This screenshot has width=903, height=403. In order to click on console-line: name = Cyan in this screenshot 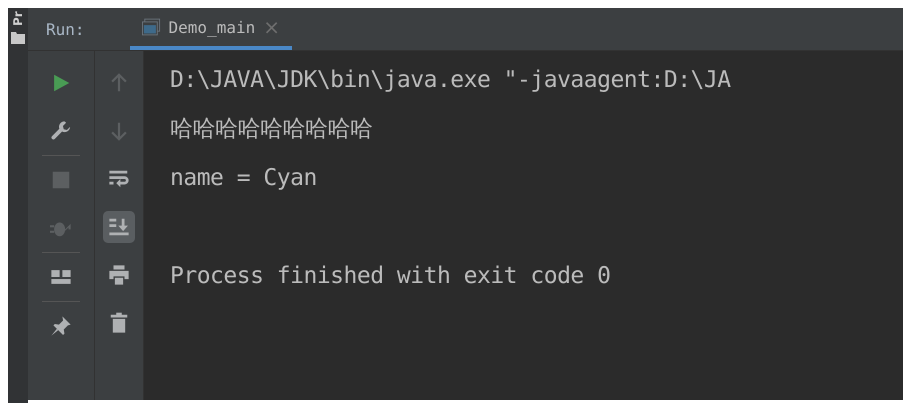, I will do `click(244, 178)`.